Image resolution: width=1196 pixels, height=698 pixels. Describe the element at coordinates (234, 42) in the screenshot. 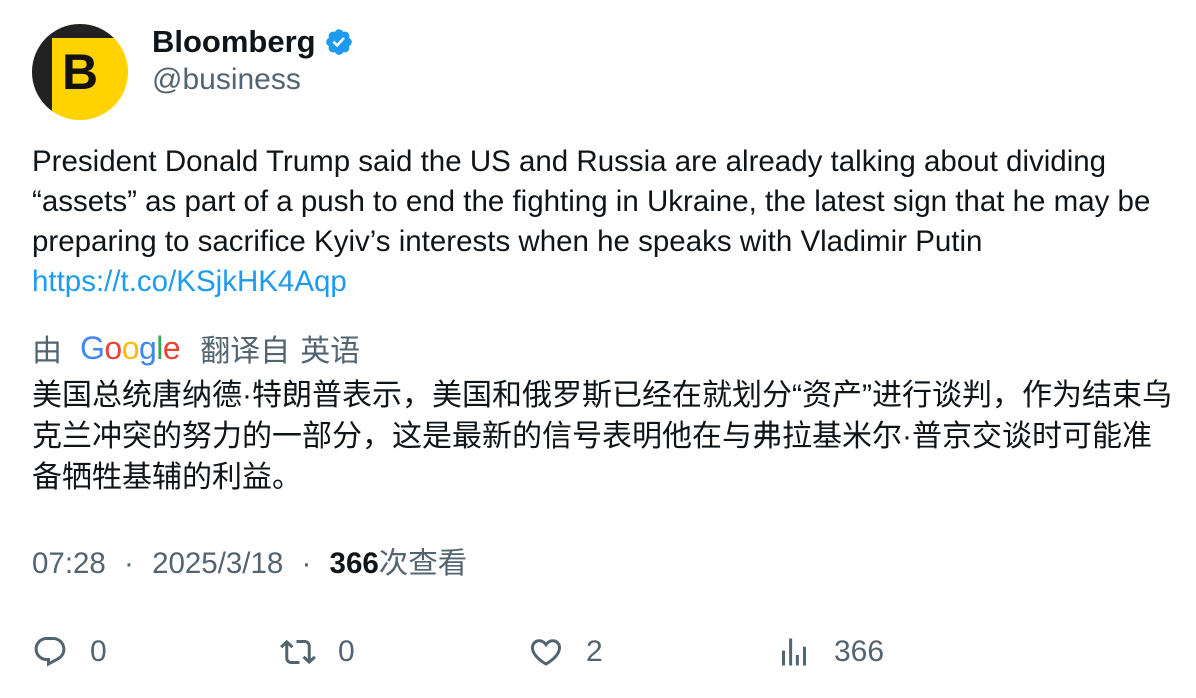

I see `author-display-name: Bloomberg` at that location.